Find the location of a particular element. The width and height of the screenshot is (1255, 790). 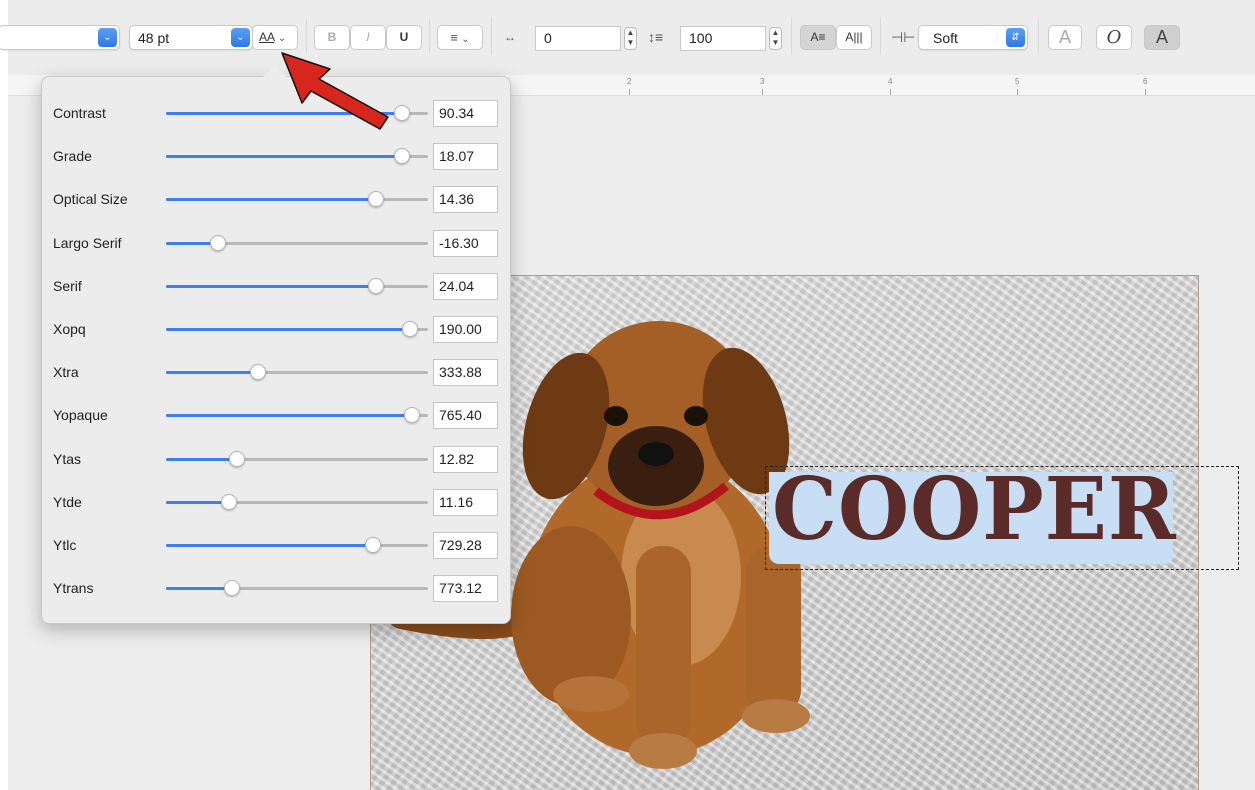

axis-value-field: -16.30 is located at coordinates (465, 243).